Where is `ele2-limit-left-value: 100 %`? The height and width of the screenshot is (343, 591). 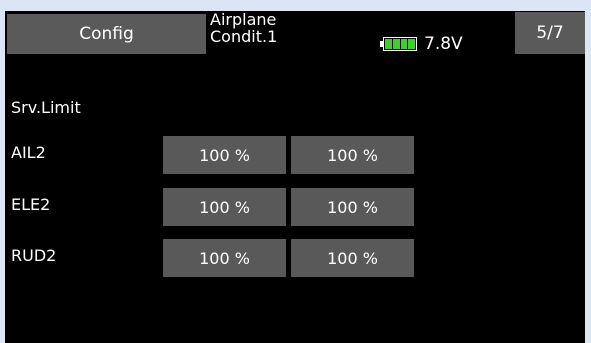
ele2-limit-left-value: 100 % is located at coordinates (224, 207).